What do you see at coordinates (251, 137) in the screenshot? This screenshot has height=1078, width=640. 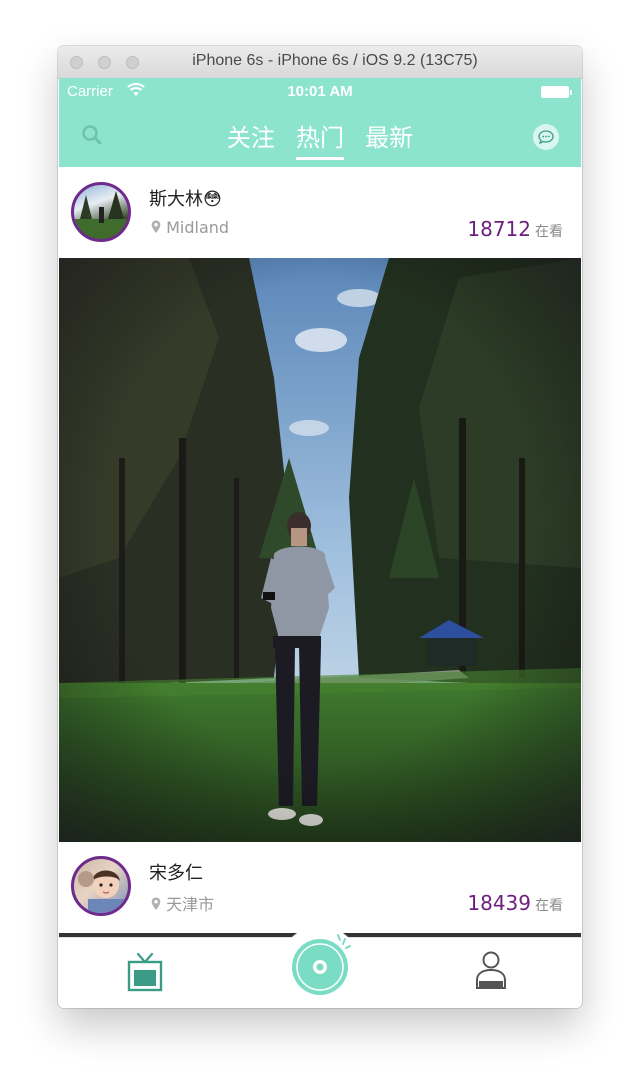 I see `tab-following: 关注` at bounding box center [251, 137].